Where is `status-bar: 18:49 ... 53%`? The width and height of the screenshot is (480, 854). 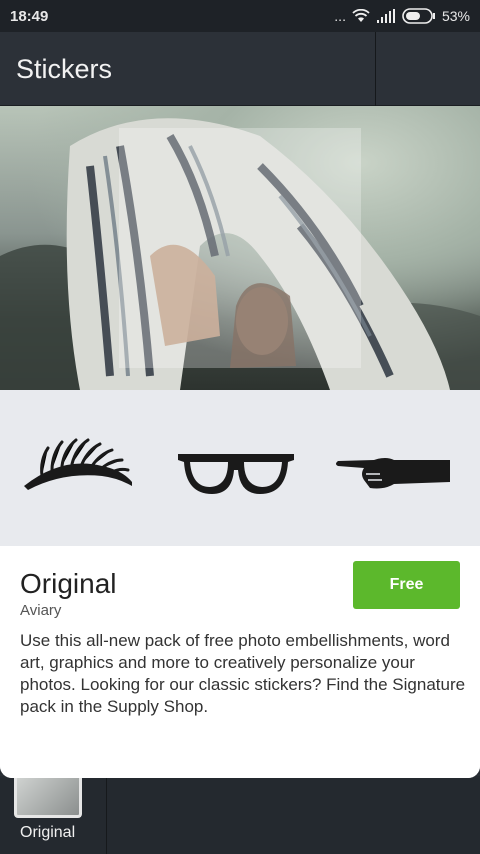
status-bar: 18:49 ... 53% is located at coordinates (240, 16).